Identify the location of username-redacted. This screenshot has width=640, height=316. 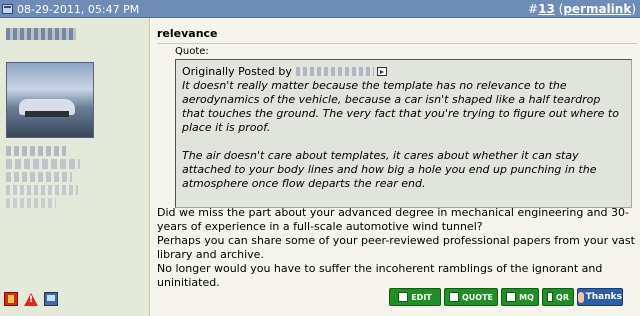
(41, 34).